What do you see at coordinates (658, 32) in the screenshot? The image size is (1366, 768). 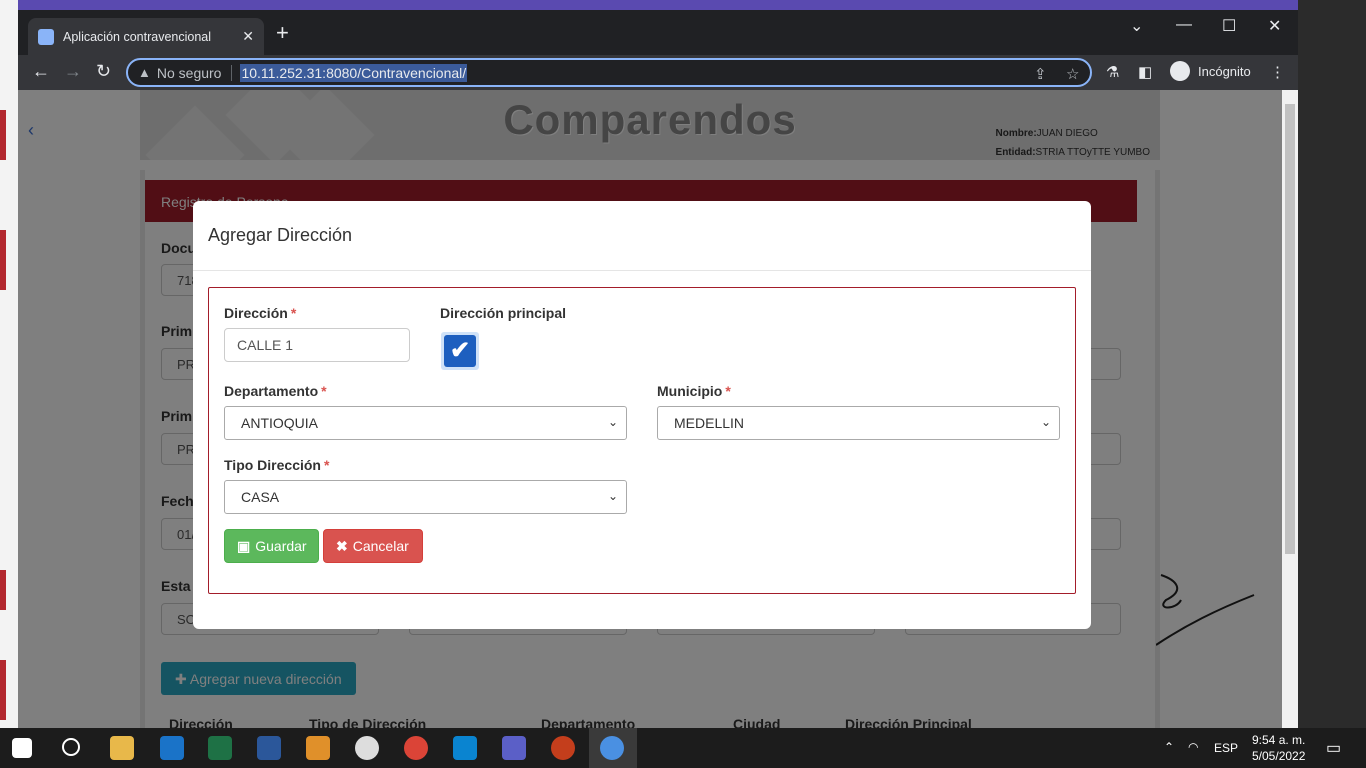 I see `tab-bar: Aplicación contravencional ✕ + ⌄ — ☐ ✕` at bounding box center [658, 32].